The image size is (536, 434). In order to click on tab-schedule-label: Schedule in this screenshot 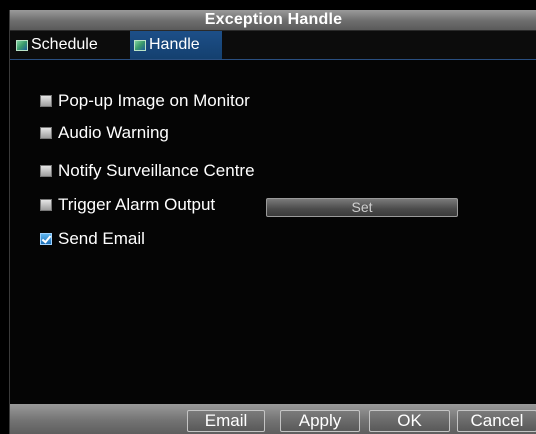, I will do `click(64, 44)`.